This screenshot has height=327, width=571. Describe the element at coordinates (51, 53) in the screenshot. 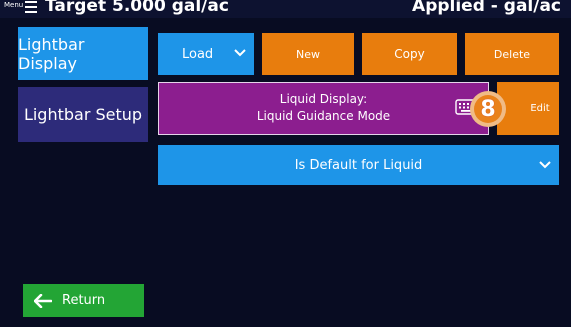

I see `sidebar-item-label: Lightbar Display` at that location.